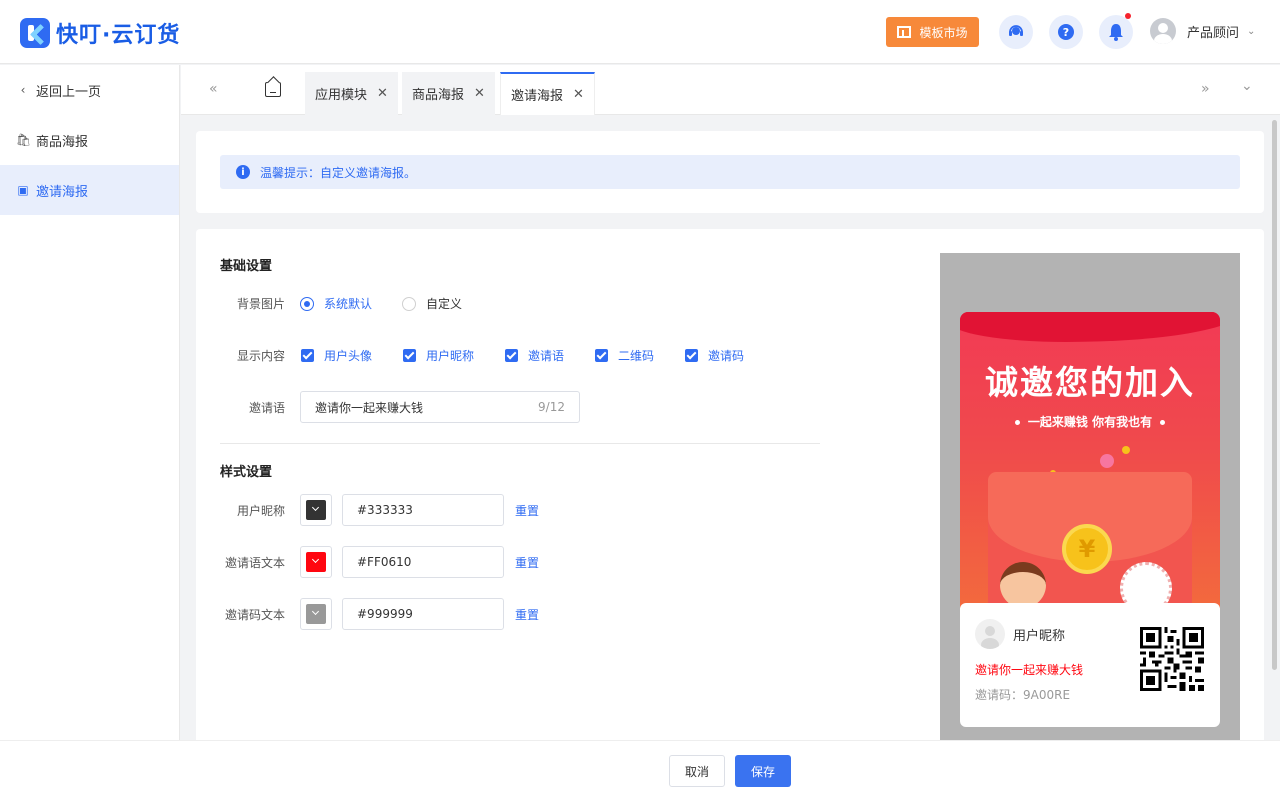 This screenshot has height=800, width=1280. I want to click on style-row-label: 用户昵称, so click(260, 511).